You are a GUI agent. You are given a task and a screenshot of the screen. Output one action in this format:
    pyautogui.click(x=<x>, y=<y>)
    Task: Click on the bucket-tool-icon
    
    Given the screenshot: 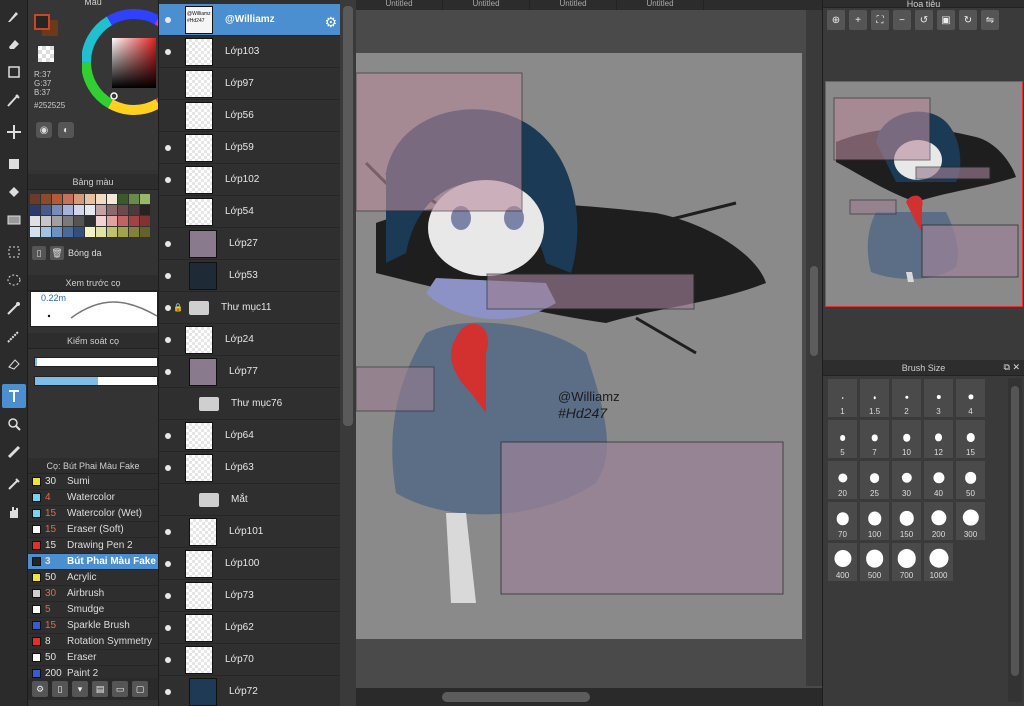 What is the action you would take?
    pyautogui.click(x=14, y=192)
    